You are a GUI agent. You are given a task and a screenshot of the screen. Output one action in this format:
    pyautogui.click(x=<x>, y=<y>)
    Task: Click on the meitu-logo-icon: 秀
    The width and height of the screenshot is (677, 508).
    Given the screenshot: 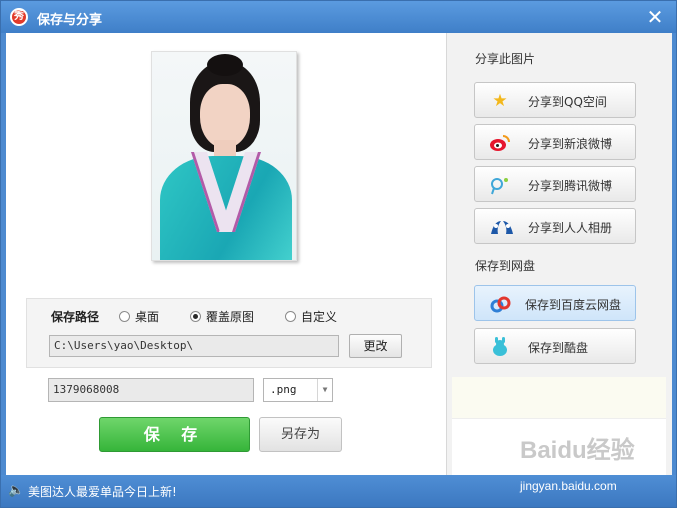 What is the action you would take?
    pyautogui.click(x=19, y=17)
    